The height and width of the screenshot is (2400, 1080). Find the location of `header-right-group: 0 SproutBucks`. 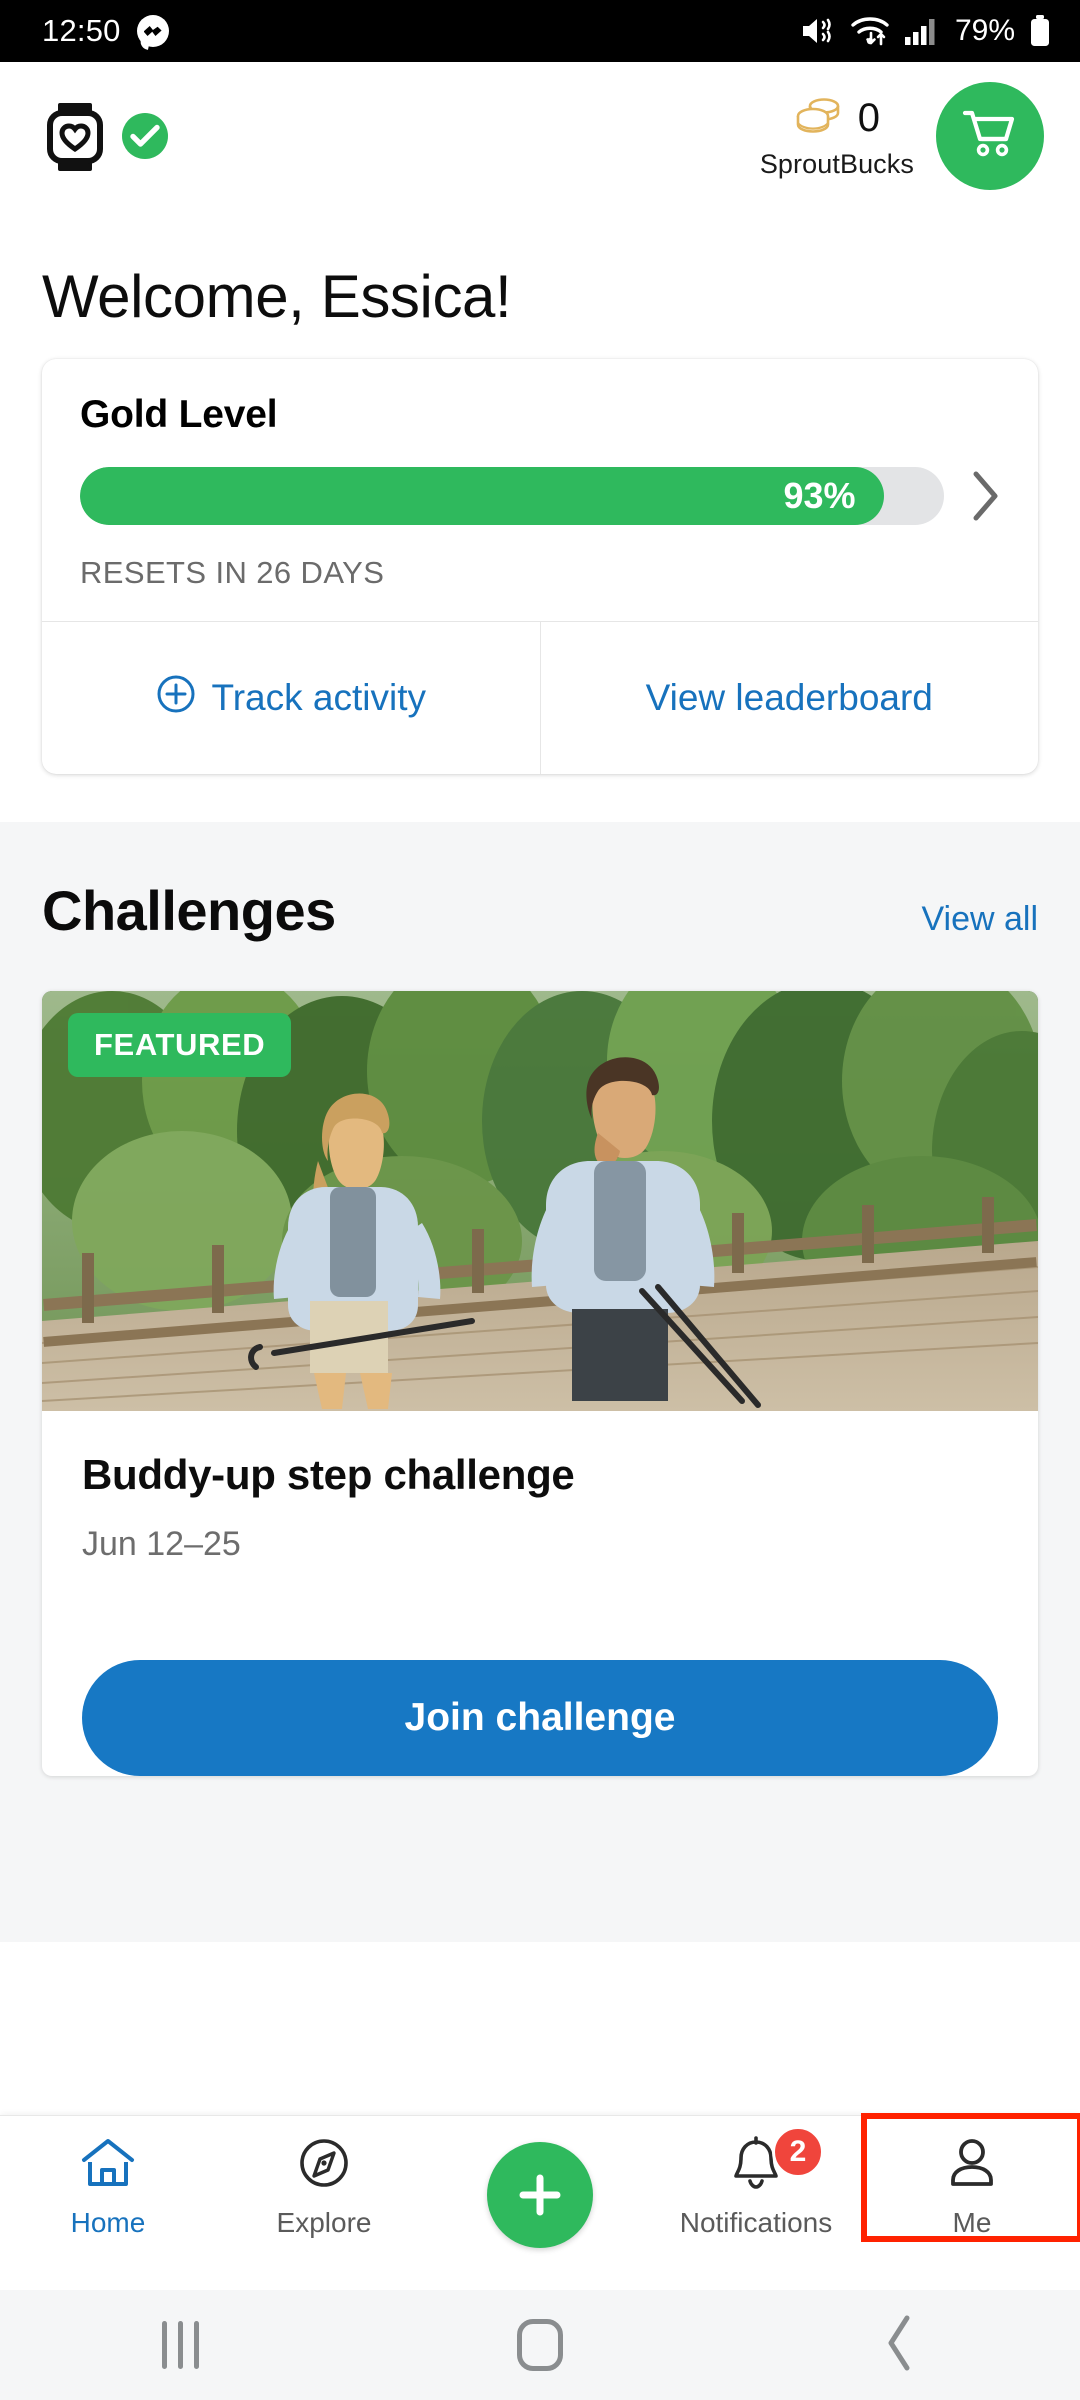

header-right-group: 0 SproutBucks is located at coordinates (902, 136).